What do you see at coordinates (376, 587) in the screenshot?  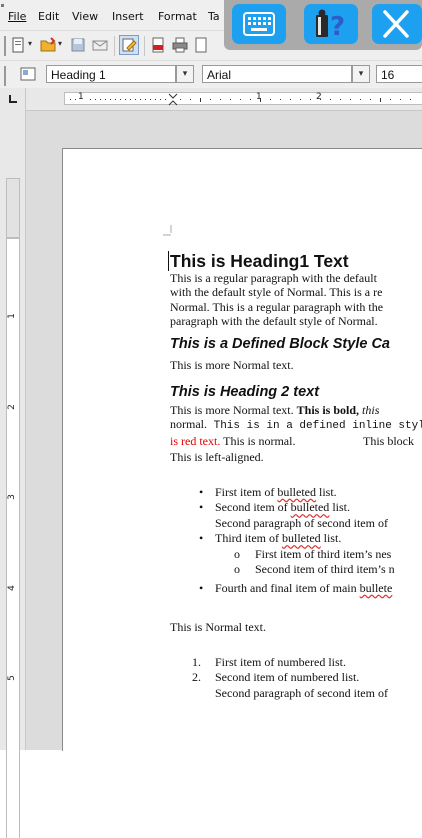 I see `spellcheck-word: bullete` at bounding box center [376, 587].